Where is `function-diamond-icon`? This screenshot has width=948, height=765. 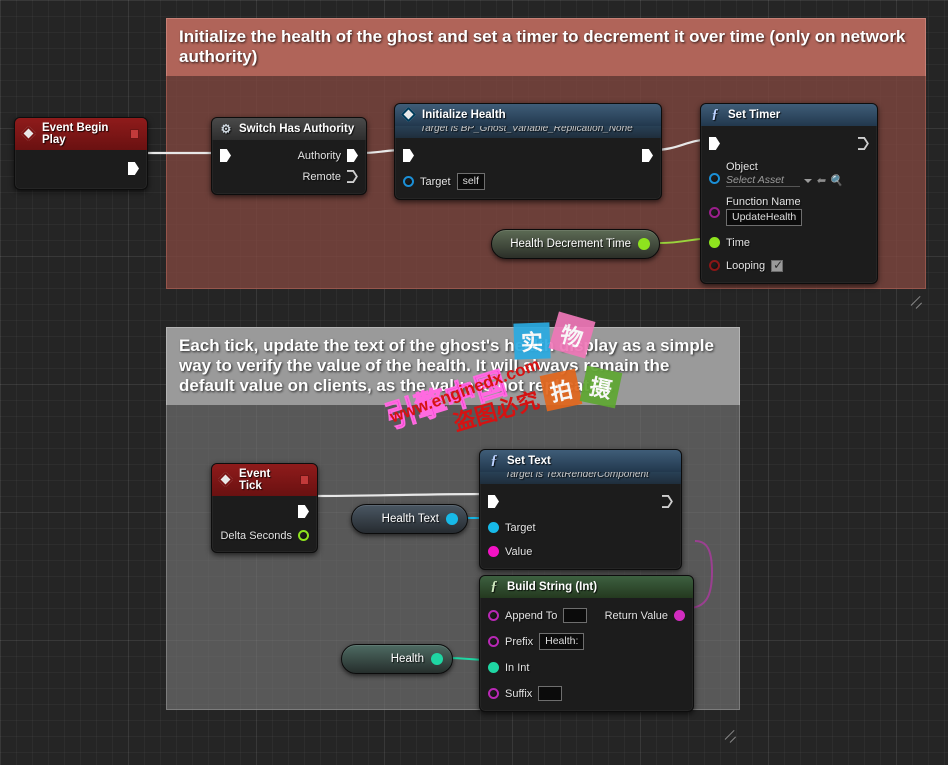 function-diamond-icon is located at coordinates (409, 115).